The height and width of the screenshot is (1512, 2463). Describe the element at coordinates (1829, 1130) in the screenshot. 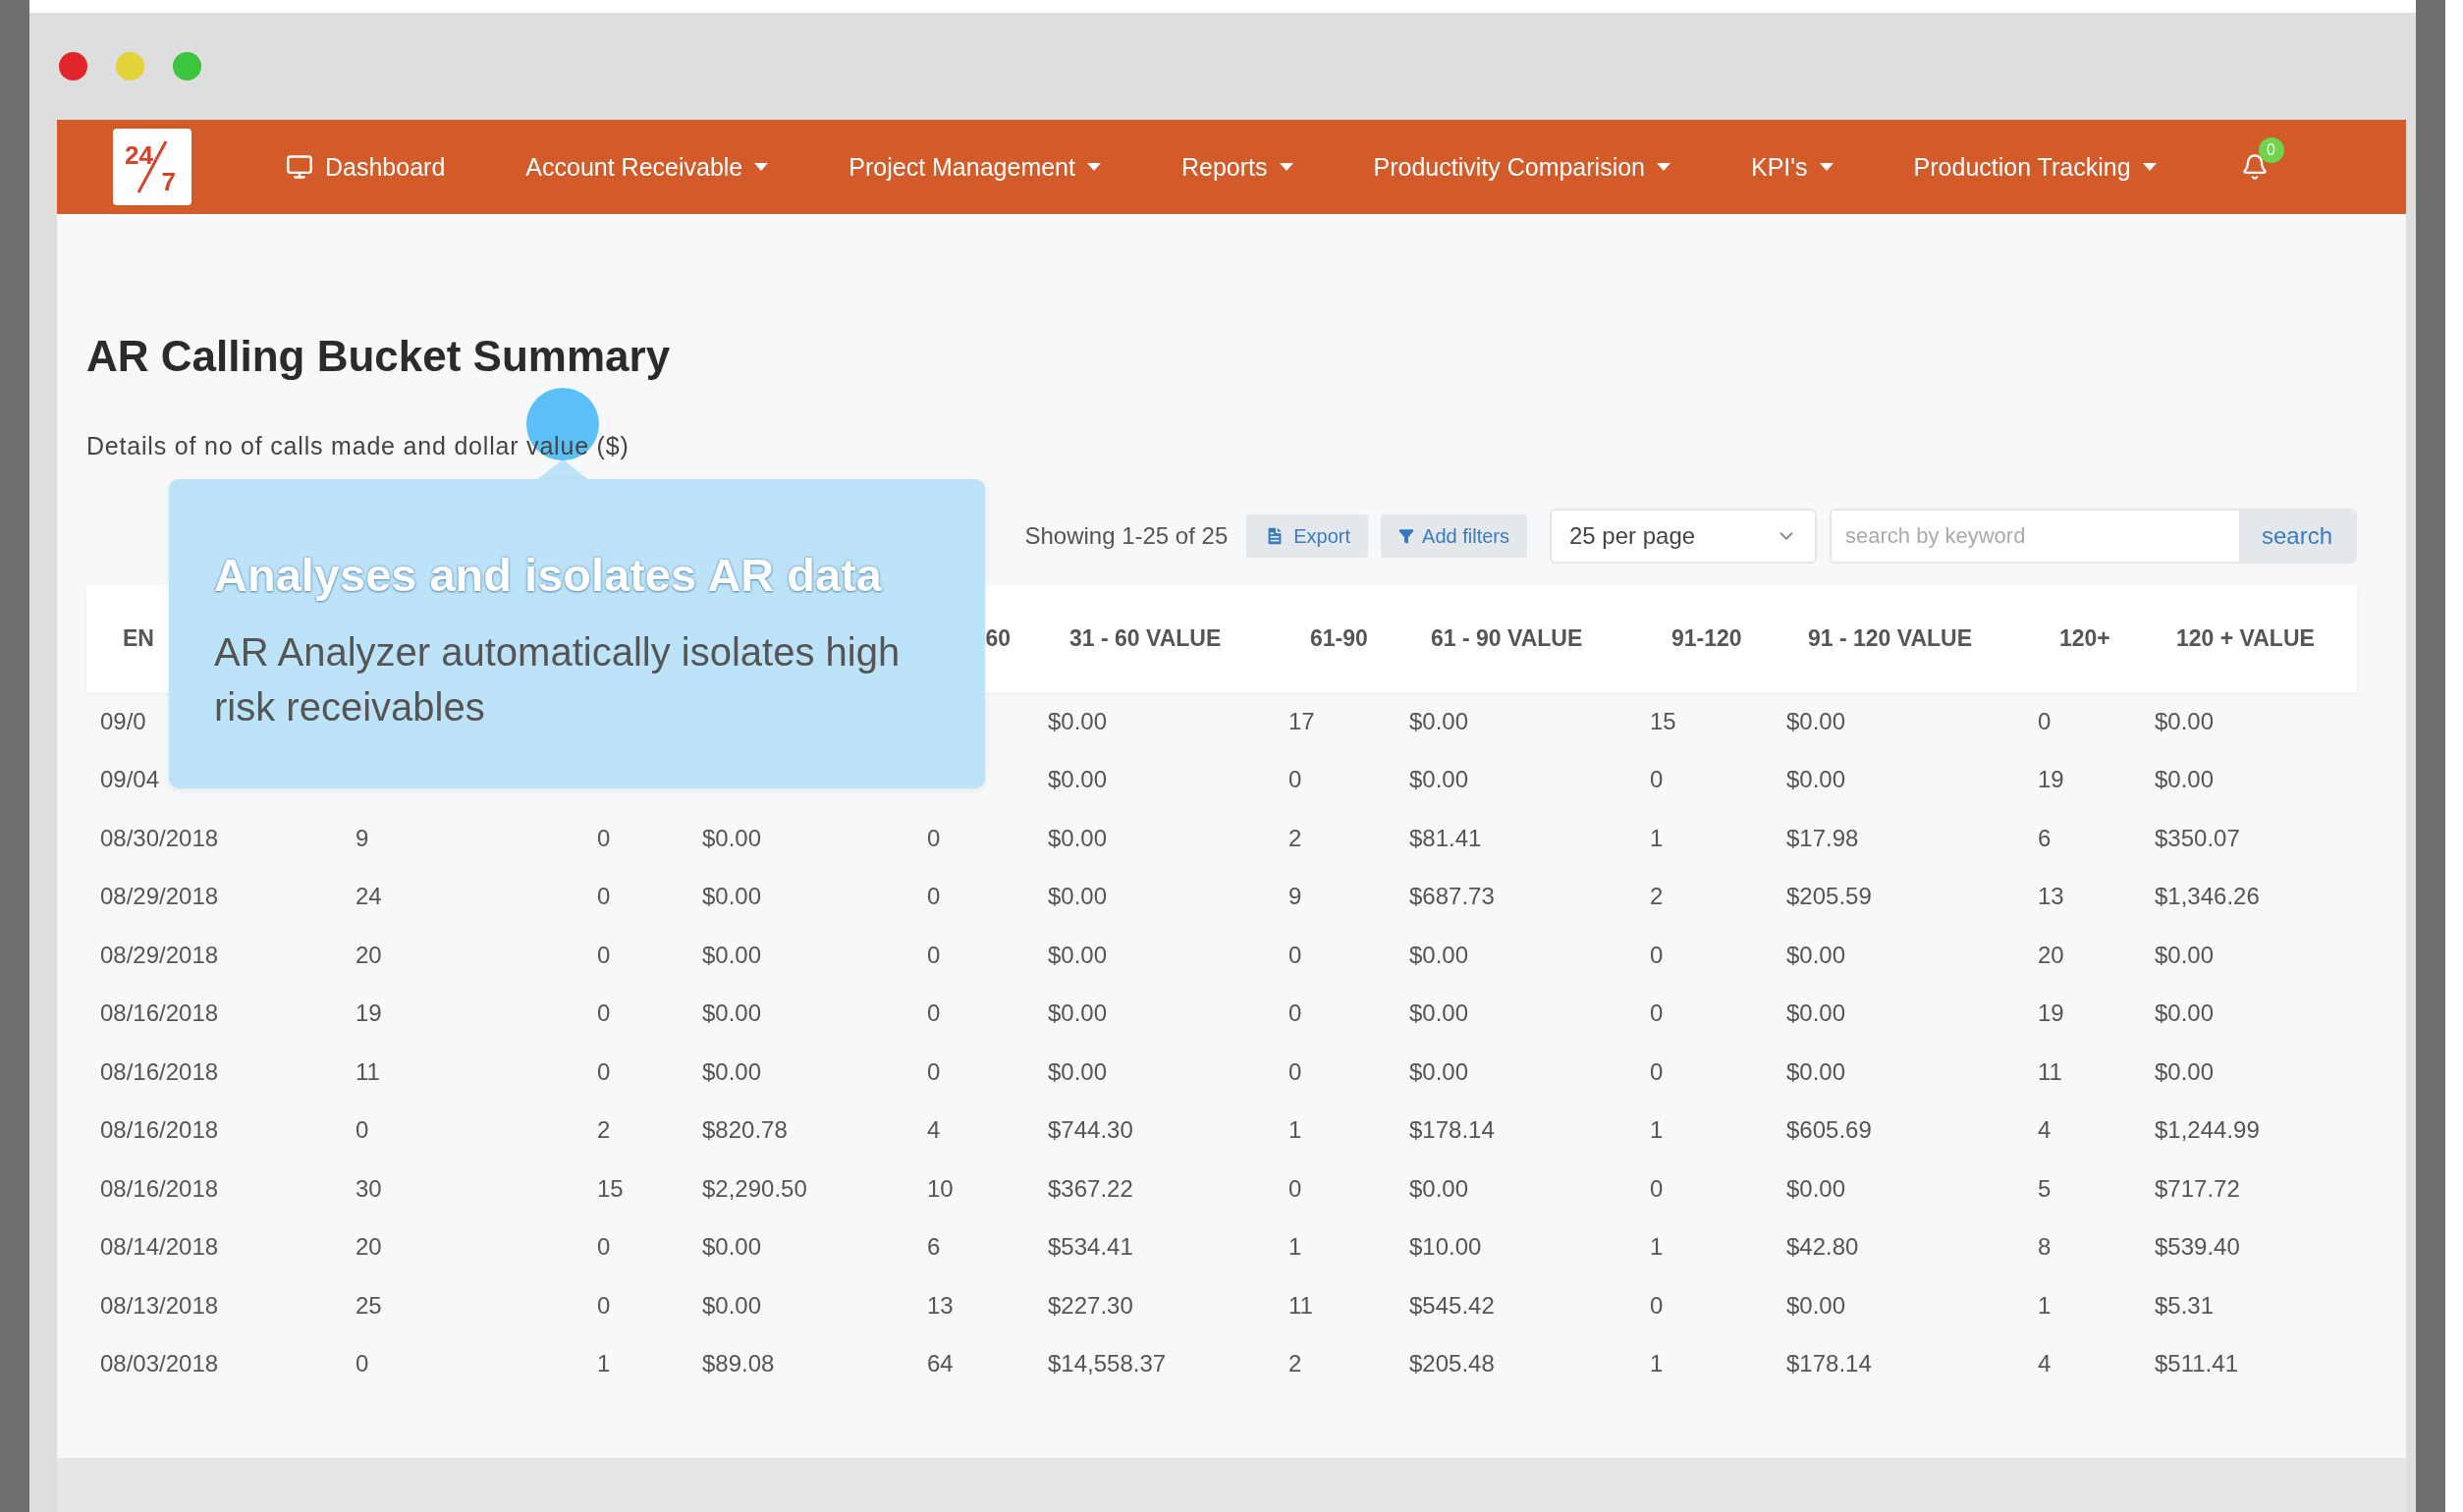

I see `table-cell: $605.69` at that location.